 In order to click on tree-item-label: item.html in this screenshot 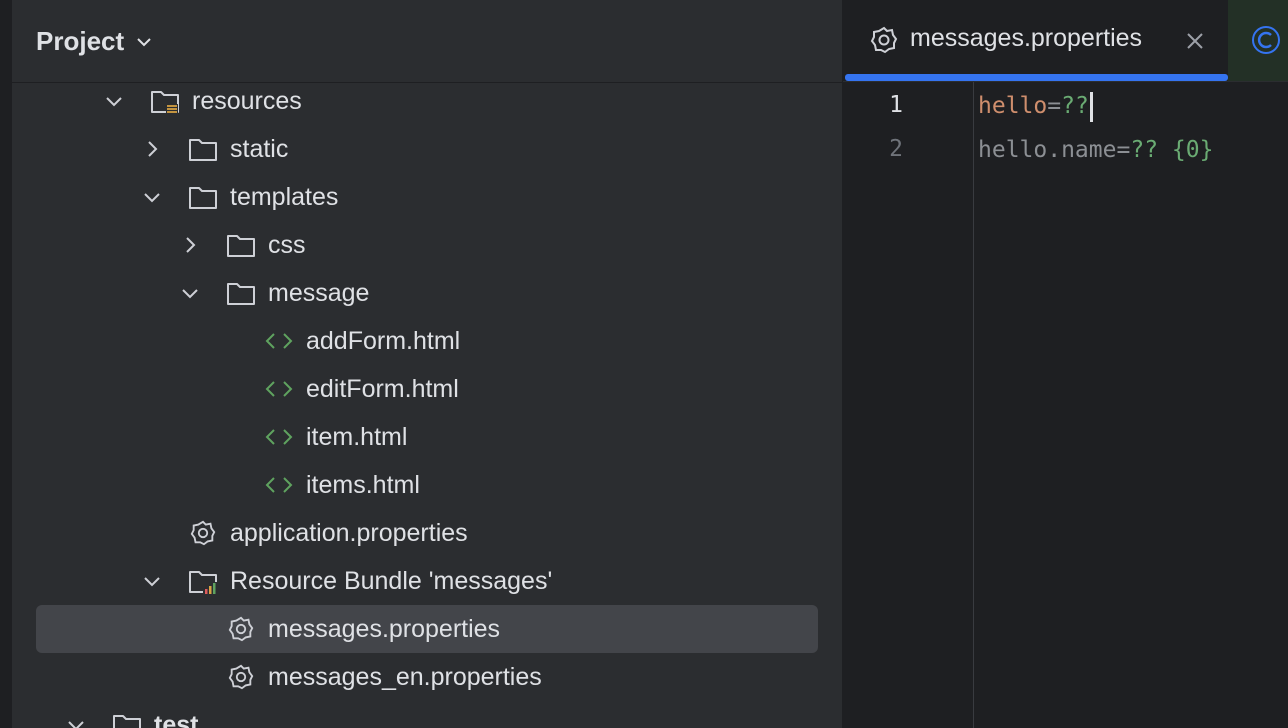, I will do `click(357, 437)`.